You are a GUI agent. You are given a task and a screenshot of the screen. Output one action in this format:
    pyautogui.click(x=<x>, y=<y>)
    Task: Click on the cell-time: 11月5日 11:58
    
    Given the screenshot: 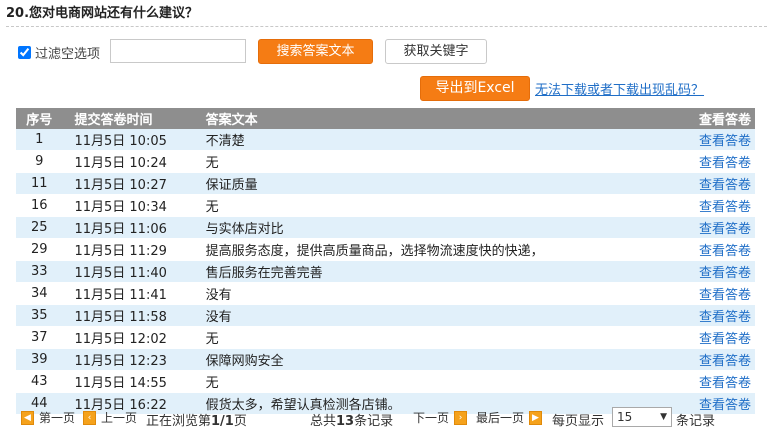 What is the action you would take?
    pyautogui.click(x=134, y=315)
    